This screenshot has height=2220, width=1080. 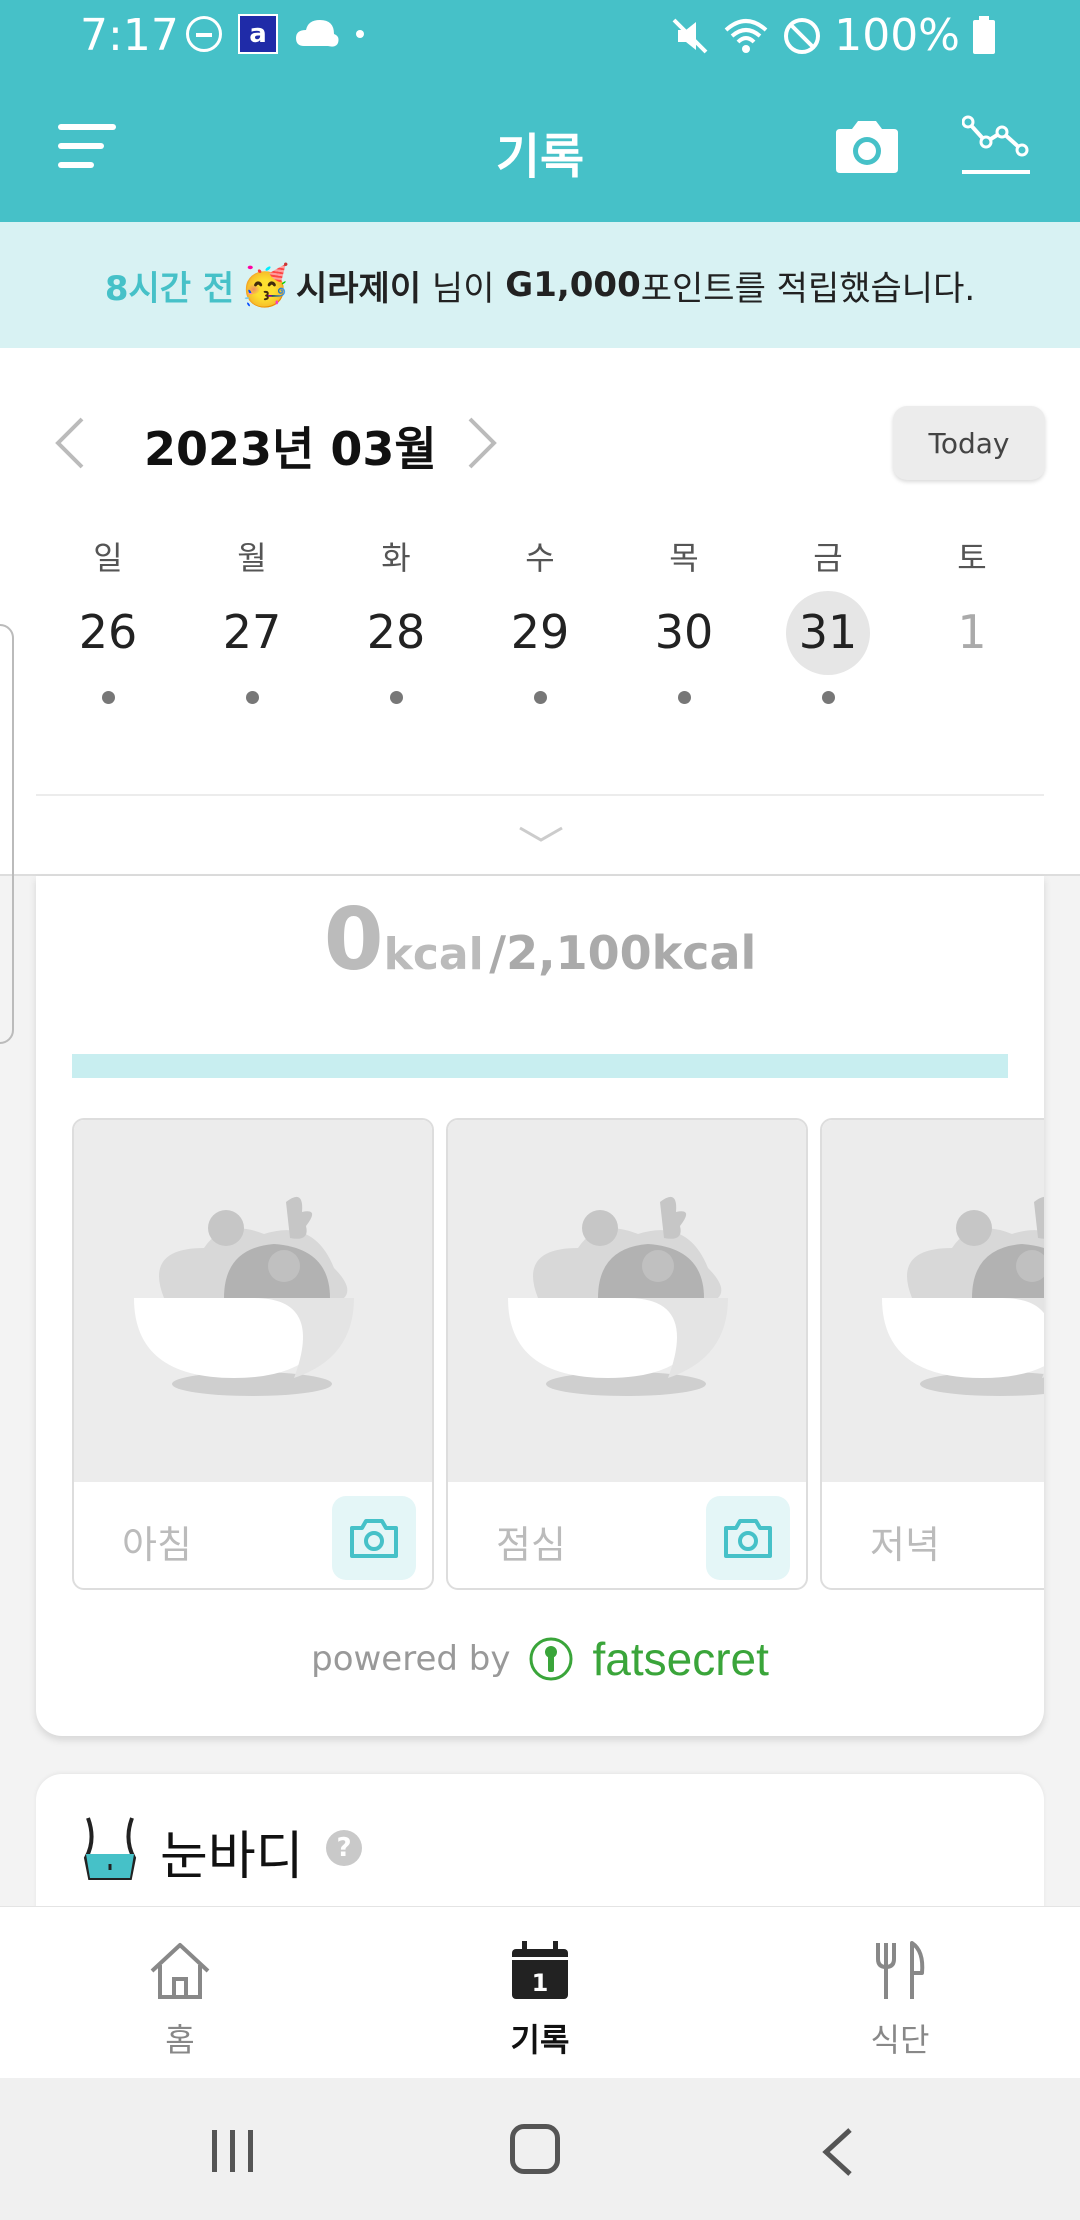 I want to click on tab-home: 홈, so click(x=180, y=1993).